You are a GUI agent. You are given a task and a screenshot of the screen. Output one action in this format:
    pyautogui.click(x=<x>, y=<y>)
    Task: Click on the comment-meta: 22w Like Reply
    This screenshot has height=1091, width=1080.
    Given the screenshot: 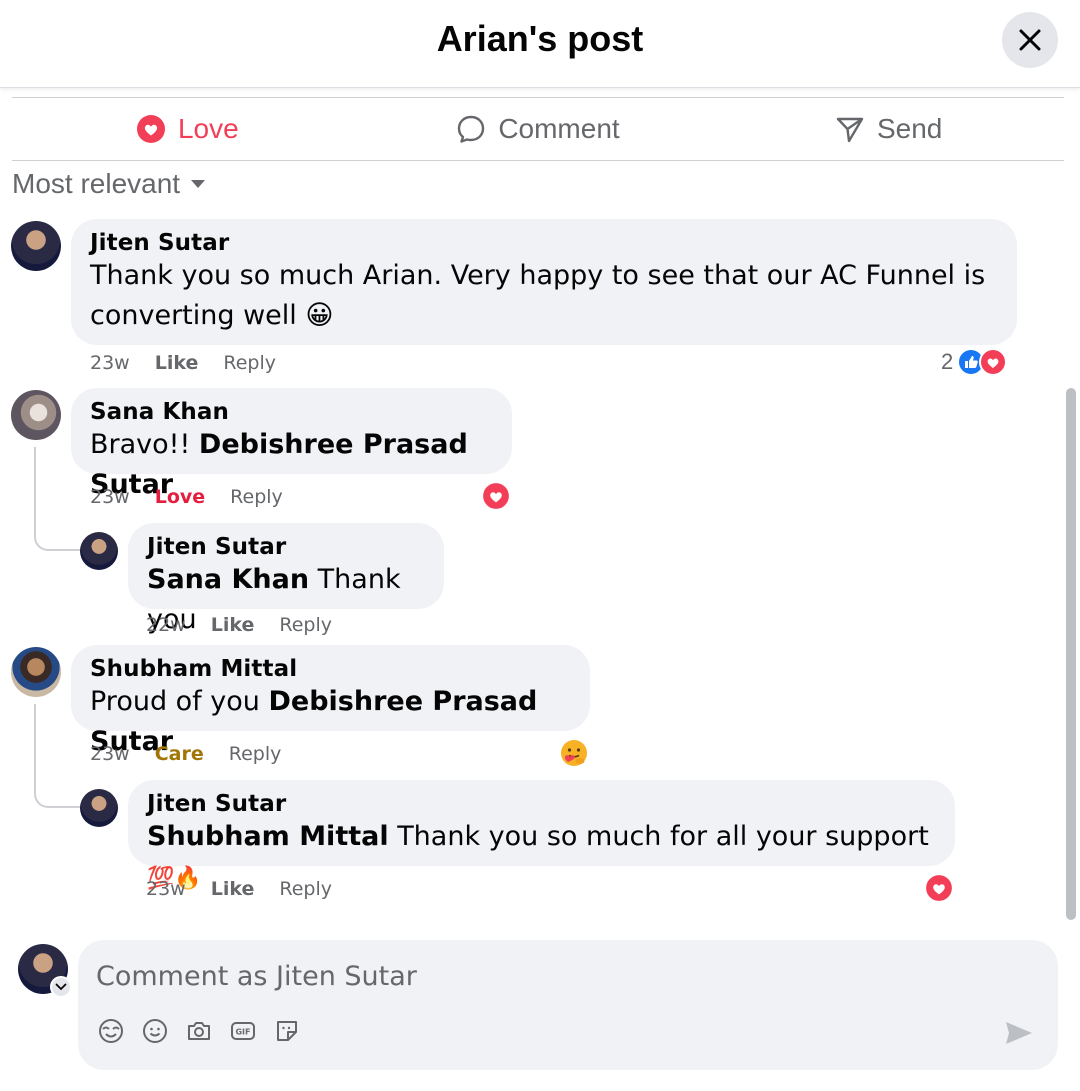 What is the action you would take?
    pyautogui.click(x=239, y=625)
    